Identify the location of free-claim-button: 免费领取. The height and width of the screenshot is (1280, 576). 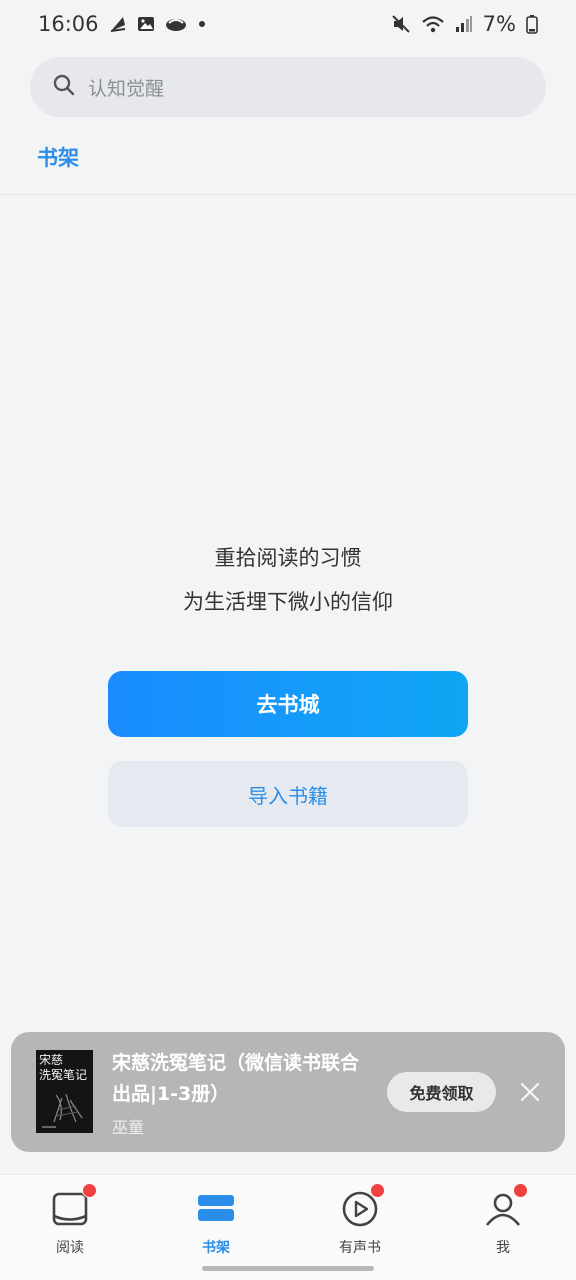
(441, 1092).